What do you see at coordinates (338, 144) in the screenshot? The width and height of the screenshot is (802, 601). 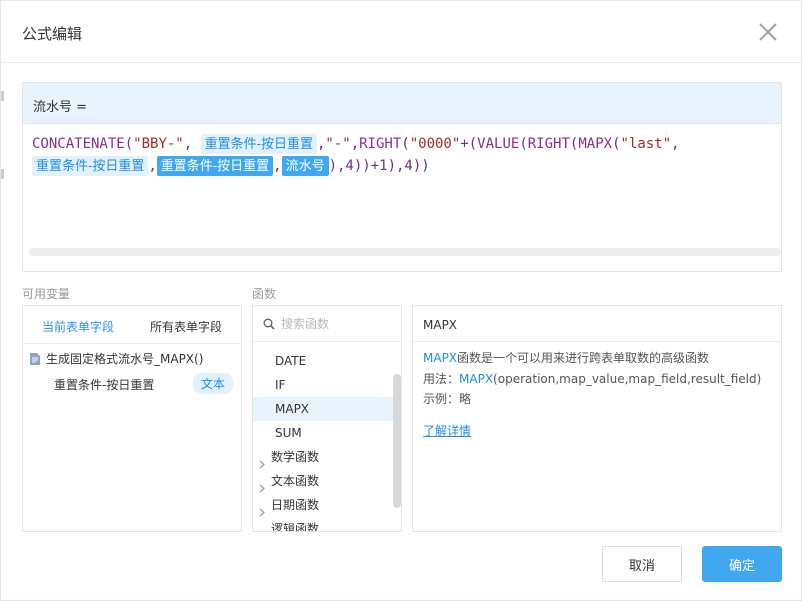 I see `formula-string: "-"` at bounding box center [338, 144].